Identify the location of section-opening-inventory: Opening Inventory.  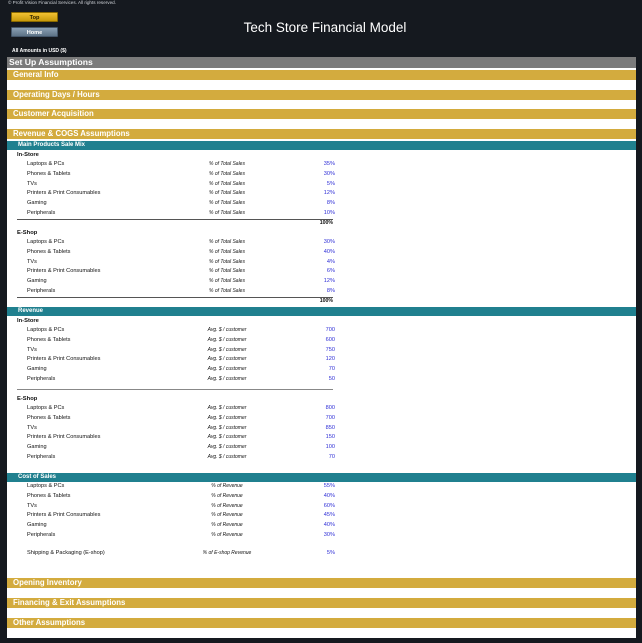
(321, 583).